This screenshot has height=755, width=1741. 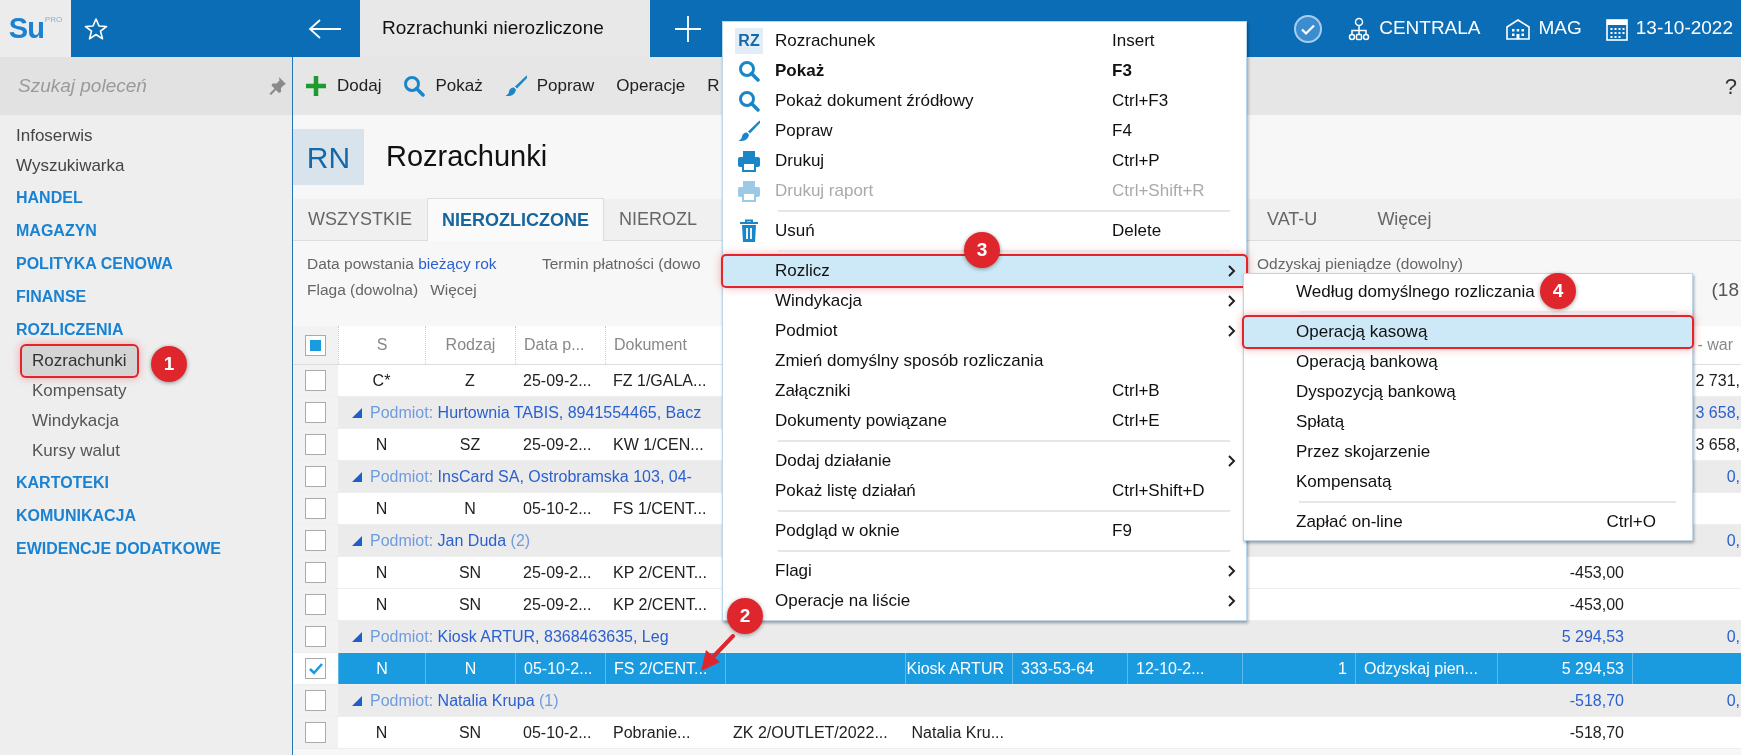 What do you see at coordinates (1596, 732) in the screenshot?
I see `table-cell-text: -518,70` at bounding box center [1596, 732].